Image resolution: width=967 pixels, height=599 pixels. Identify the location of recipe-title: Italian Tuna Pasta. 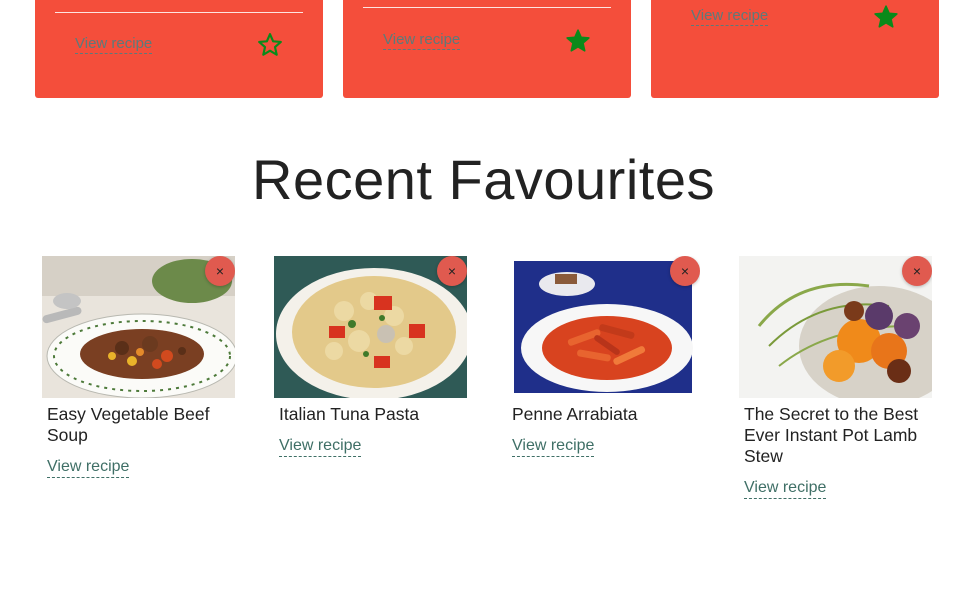
(349, 414).